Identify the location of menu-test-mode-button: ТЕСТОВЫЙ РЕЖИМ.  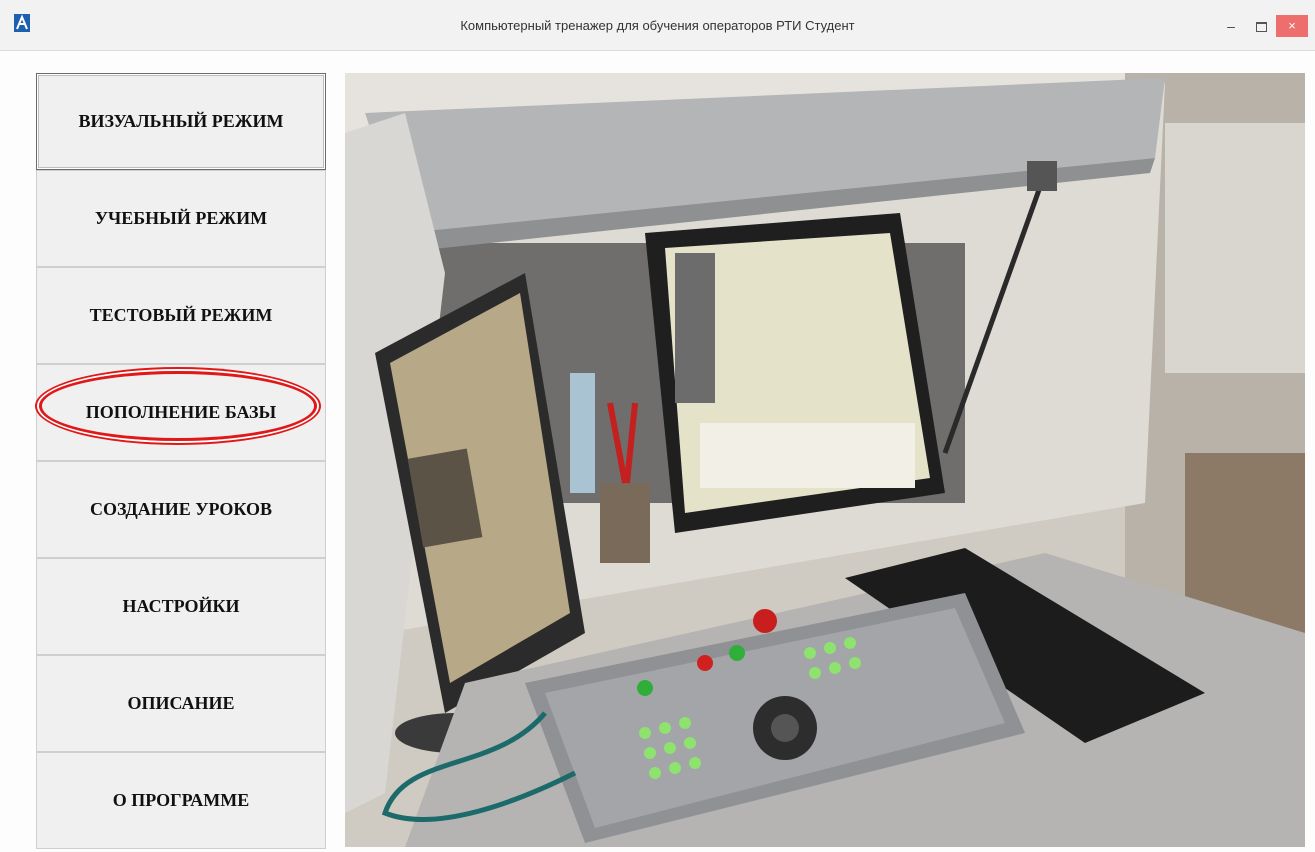
(181, 315).